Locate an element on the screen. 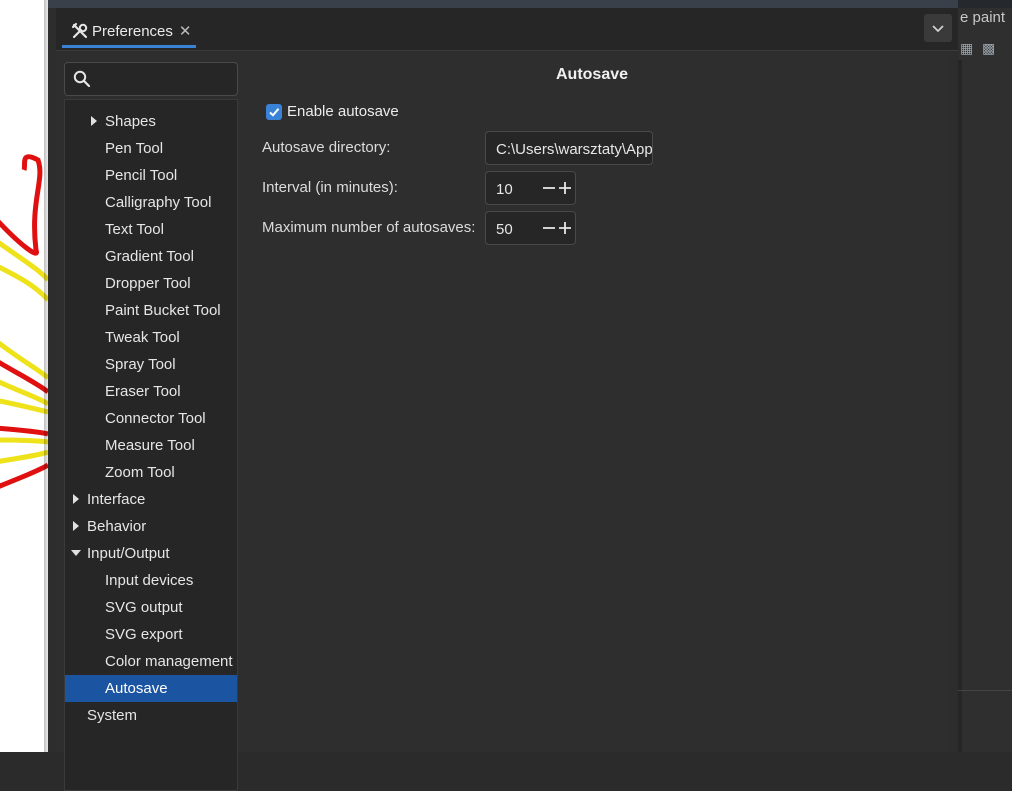 This screenshot has width=1012, height=791. tree-item-label: Input devices is located at coordinates (149, 580).